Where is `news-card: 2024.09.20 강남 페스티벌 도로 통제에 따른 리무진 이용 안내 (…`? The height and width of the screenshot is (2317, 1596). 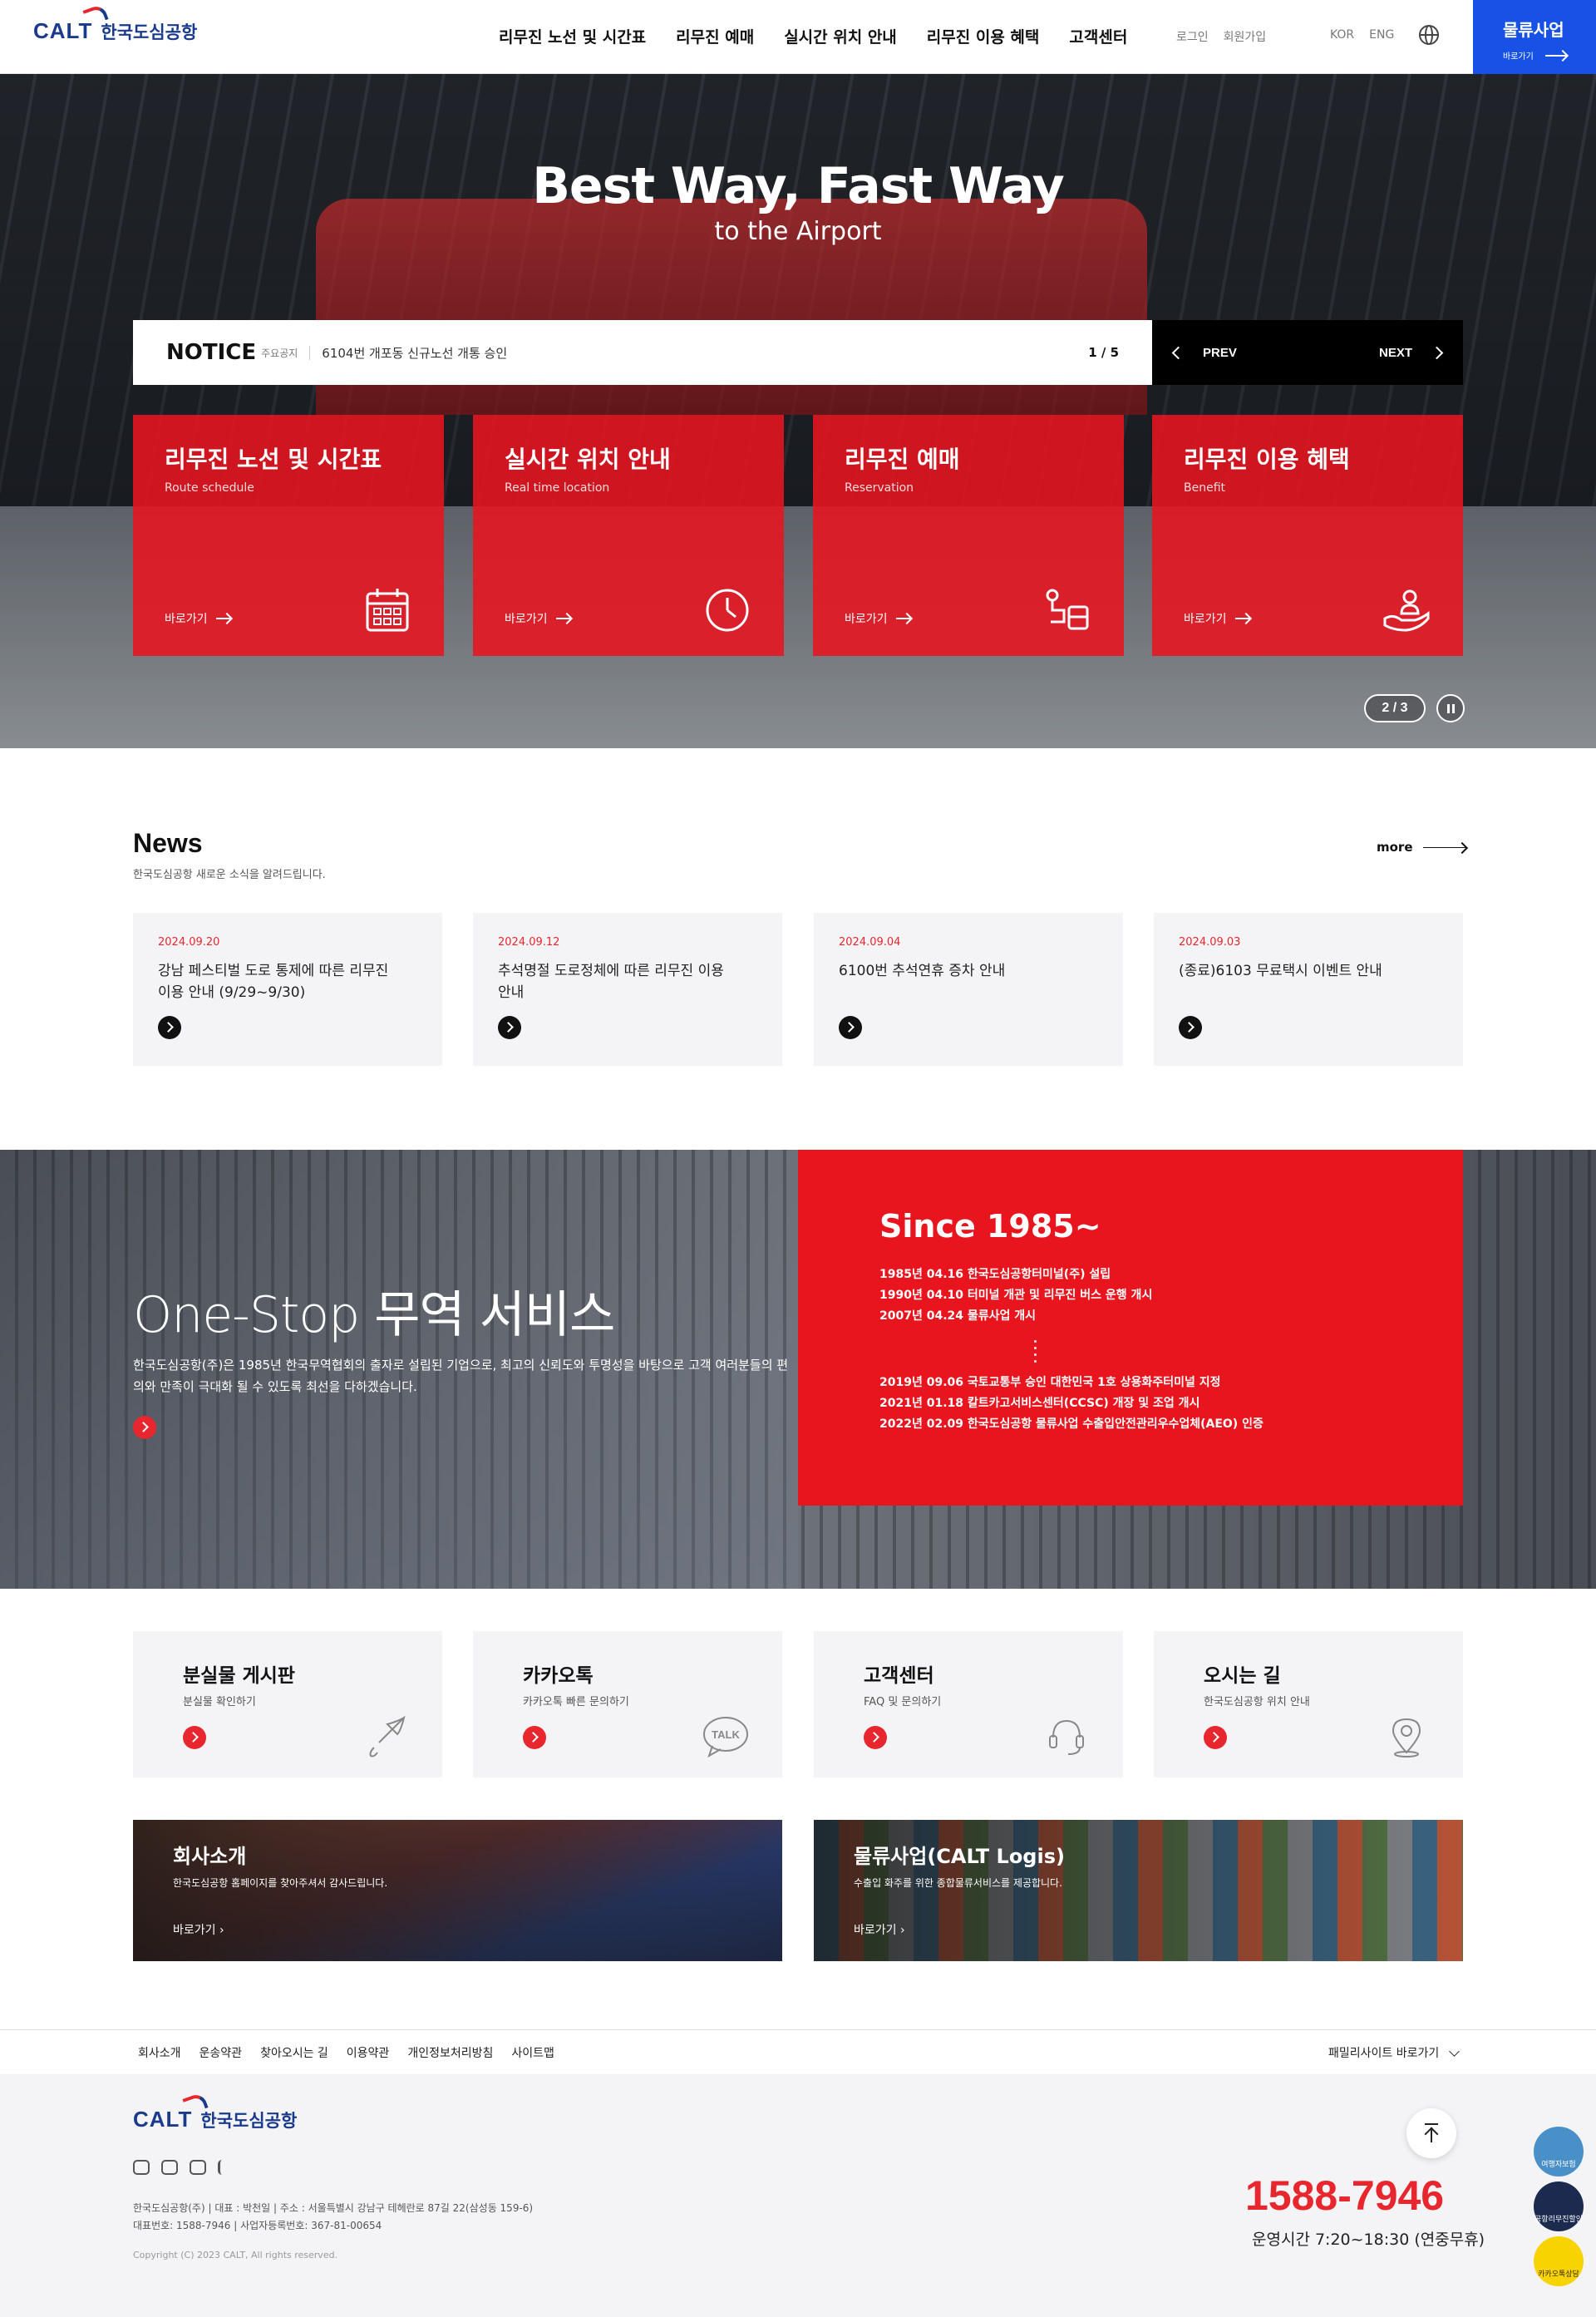 news-card: 2024.09.20 강남 페스티벌 도로 통제에 따른 리무진 이용 안내 (… is located at coordinates (287, 989).